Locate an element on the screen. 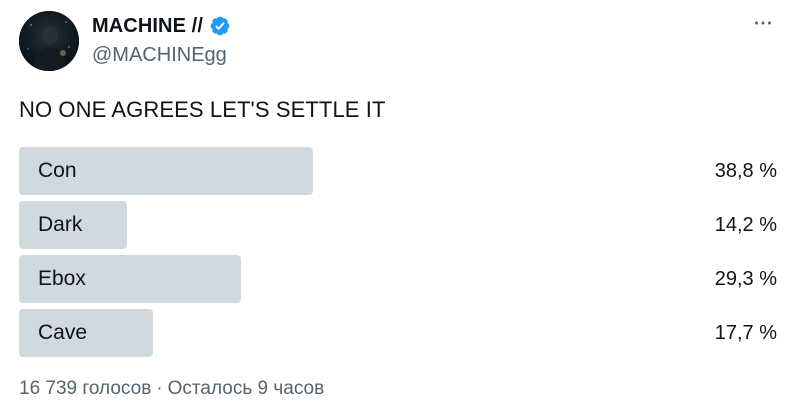  poll-option-percent: 38,8 % is located at coordinates (745, 171).